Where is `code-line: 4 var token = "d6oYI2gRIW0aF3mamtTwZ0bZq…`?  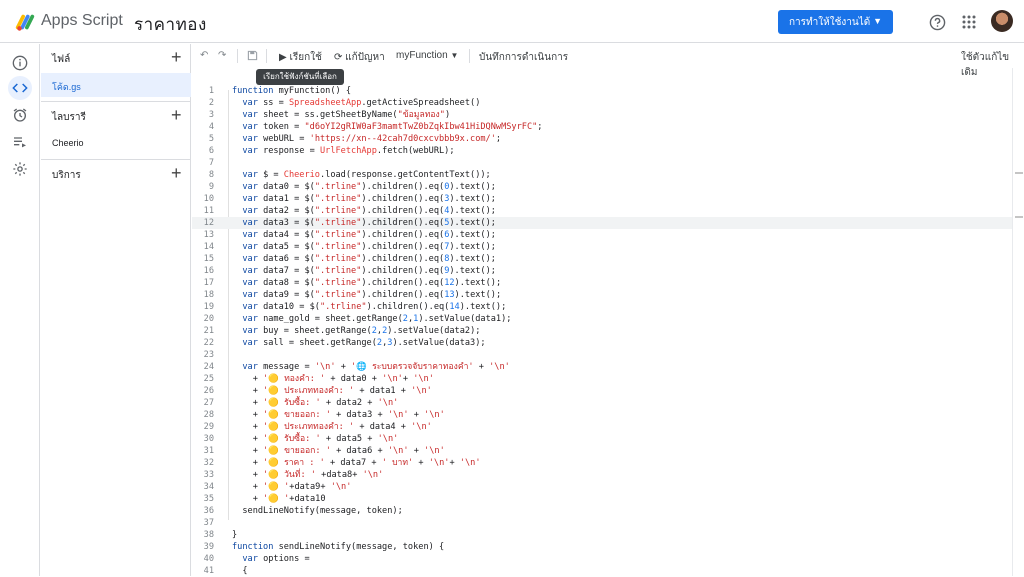 code-line: 4 var token = "d6oYI2gRIW0aF3mamtTwZ0bZq… is located at coordinates (602, 127).